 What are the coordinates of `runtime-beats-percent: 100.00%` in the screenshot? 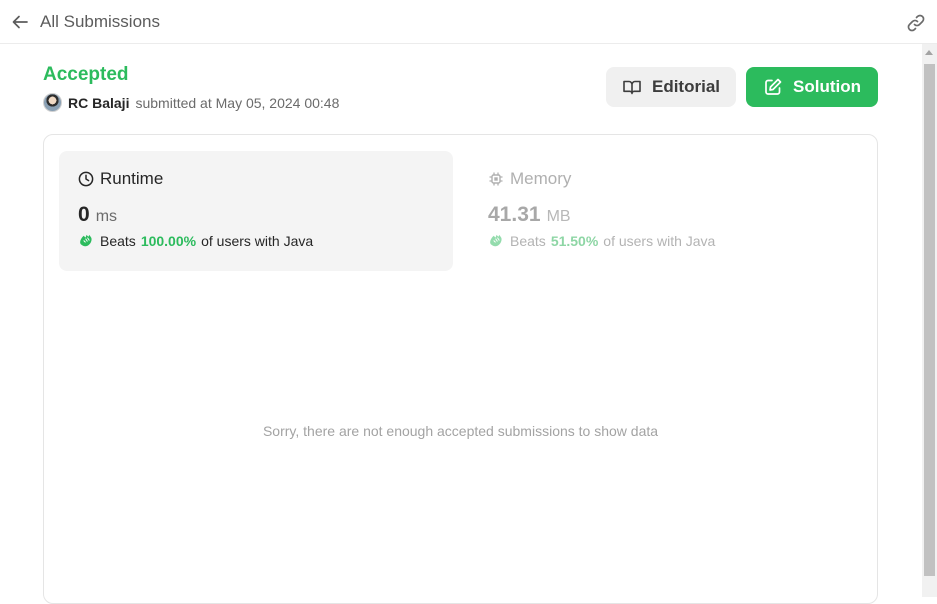 It's located at (168, 240).